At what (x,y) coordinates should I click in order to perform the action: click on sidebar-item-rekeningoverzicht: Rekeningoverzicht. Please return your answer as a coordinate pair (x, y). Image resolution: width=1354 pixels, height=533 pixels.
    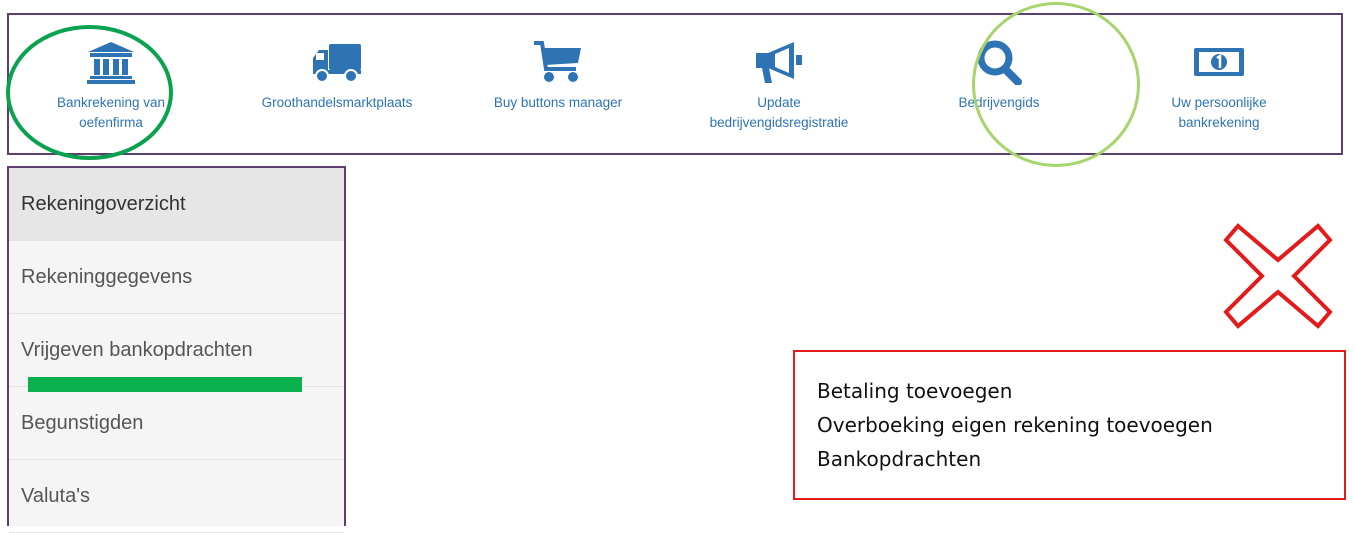
    Looking at the image, I should click on (176, 204).